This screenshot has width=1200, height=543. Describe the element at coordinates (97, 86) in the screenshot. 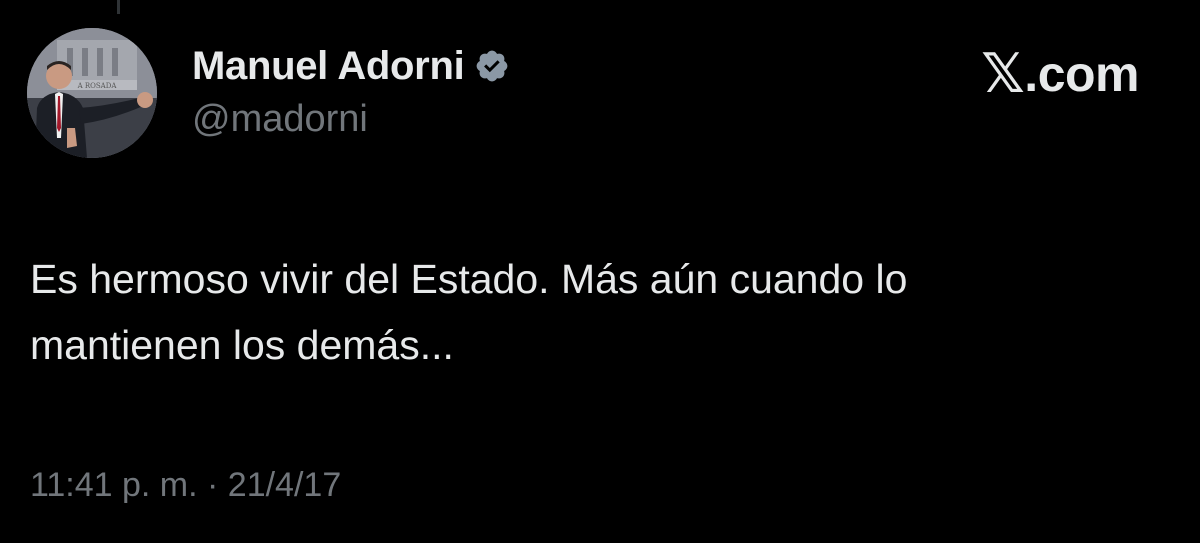

I see `avatar-sign-text: A ROSADA` at that location.